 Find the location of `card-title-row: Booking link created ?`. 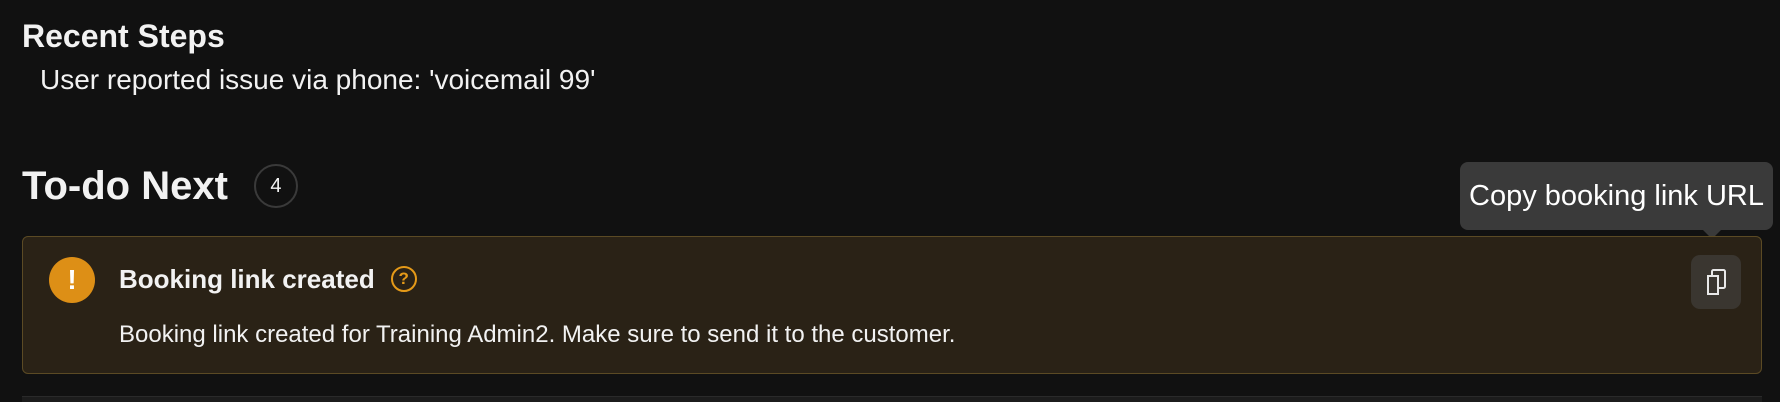

card-title-row: Booking link created ? is located at coordinates (268, 279).